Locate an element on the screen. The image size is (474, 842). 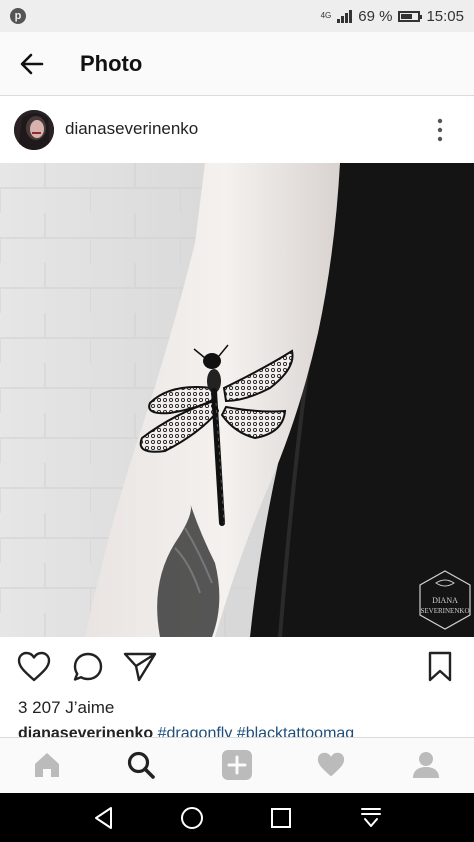
pinterest-icon: p is located at coordinates (18, 16).